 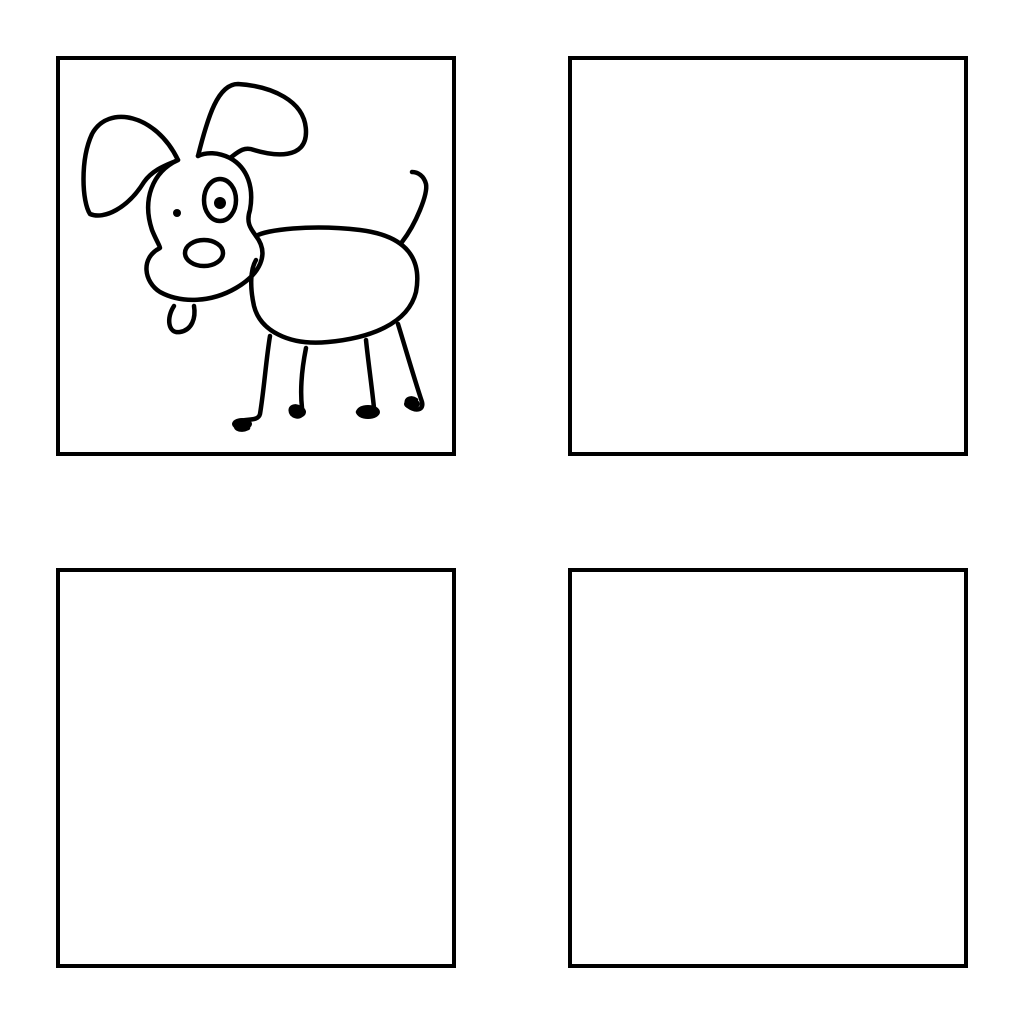 I want to click on dog-nose, so click(x=204, y=253).